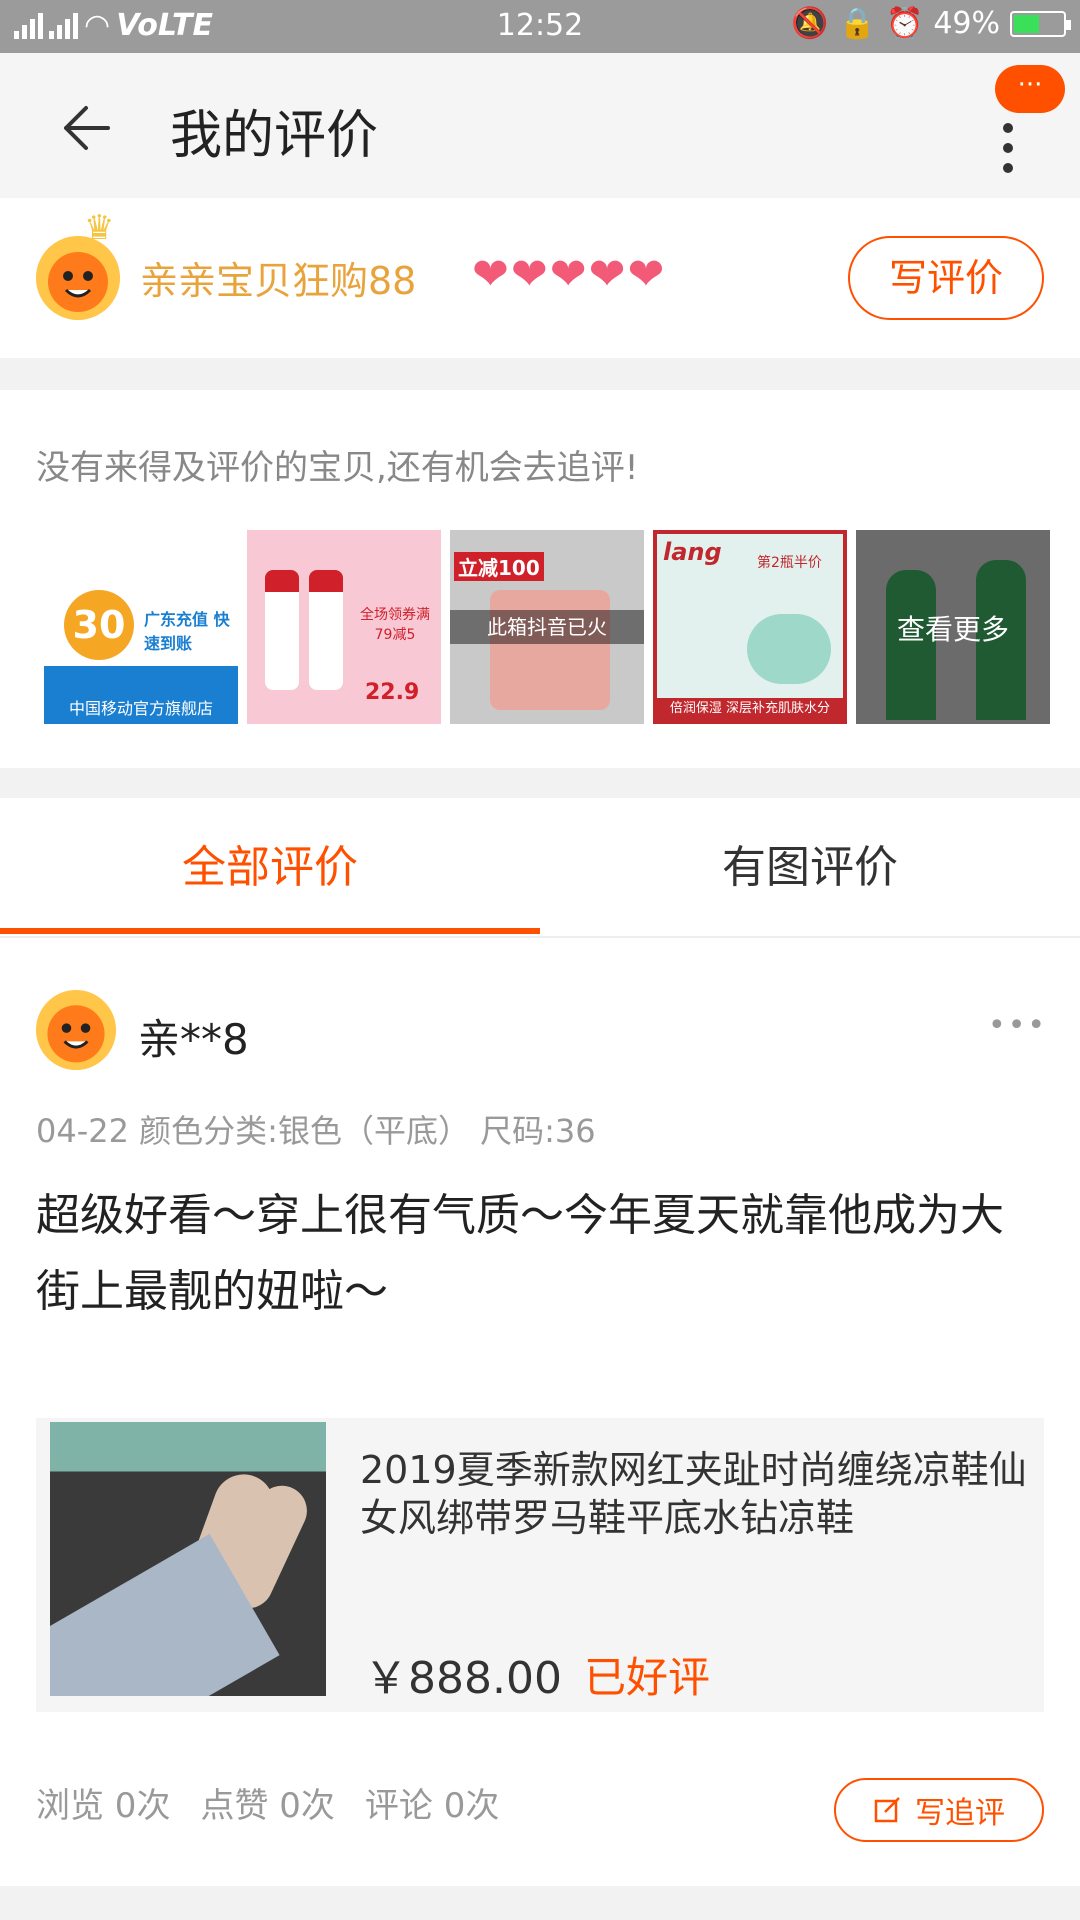  What do you see at coordinates (1008, 148) in the screenshot?
I see `kebab-menu-icon` at bounding box center [1008, 148].